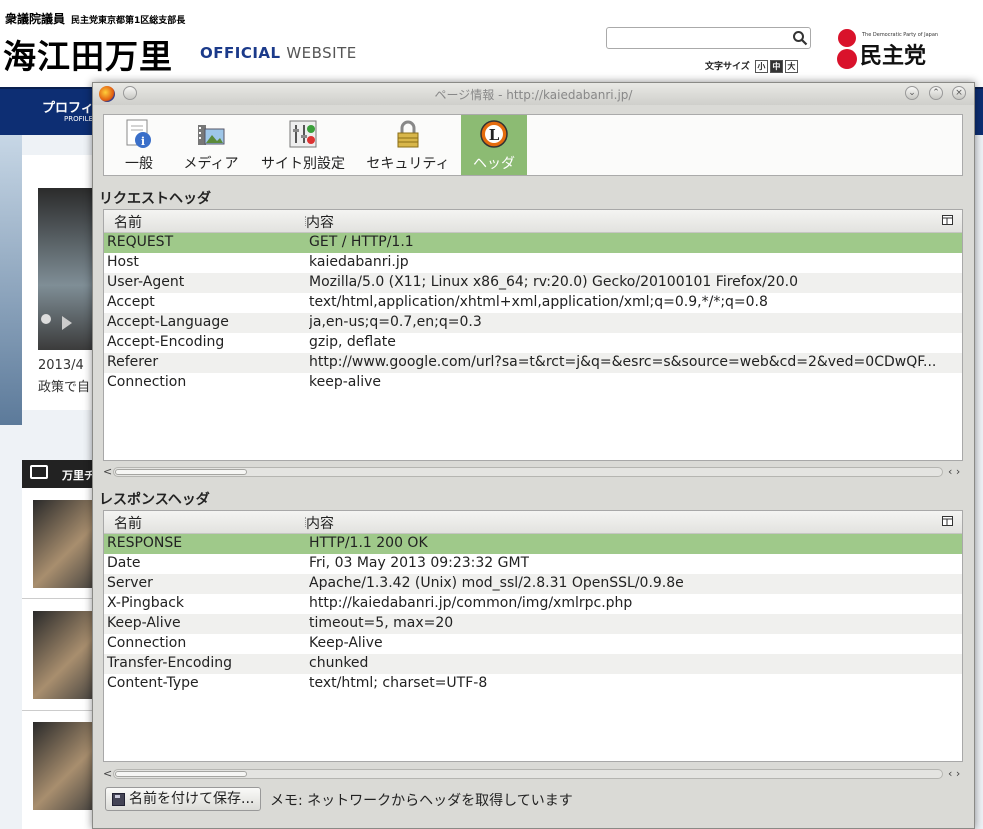 Image resolution: width=983 pixels, height=829 pixels. I want to click on page-info-tabs: i 一般 メディア サイト別設定 セキュリティ L ヘッダ, so click(533, 145).